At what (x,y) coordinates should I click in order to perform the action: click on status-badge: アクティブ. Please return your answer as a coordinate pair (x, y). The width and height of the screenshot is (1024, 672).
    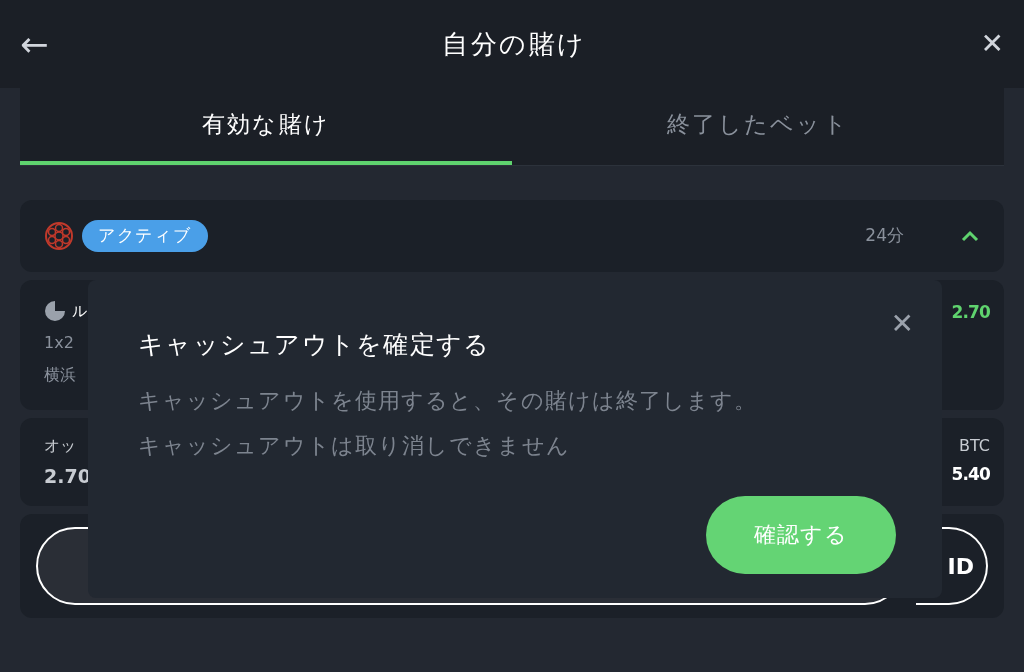
    Looking at the image, I should click on (145, 236).